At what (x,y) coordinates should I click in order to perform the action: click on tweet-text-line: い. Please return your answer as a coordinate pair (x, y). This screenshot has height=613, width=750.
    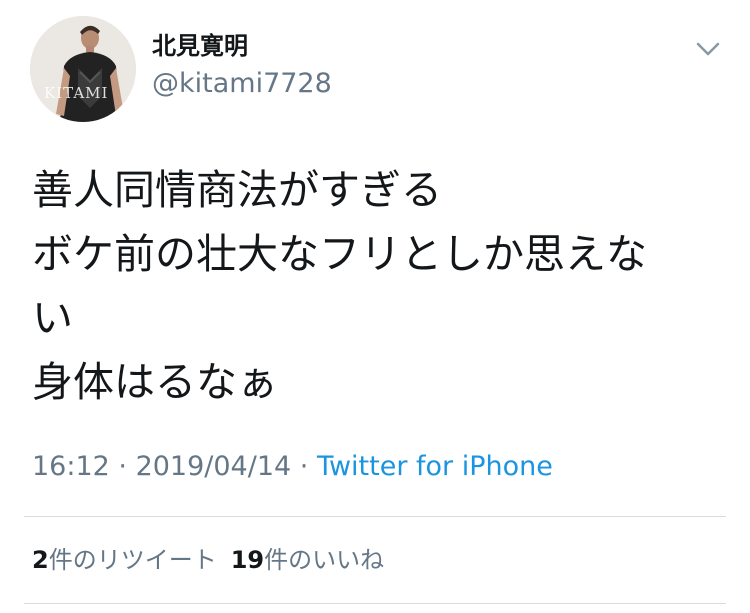
    Looking at the image, I should click on (52, 318).